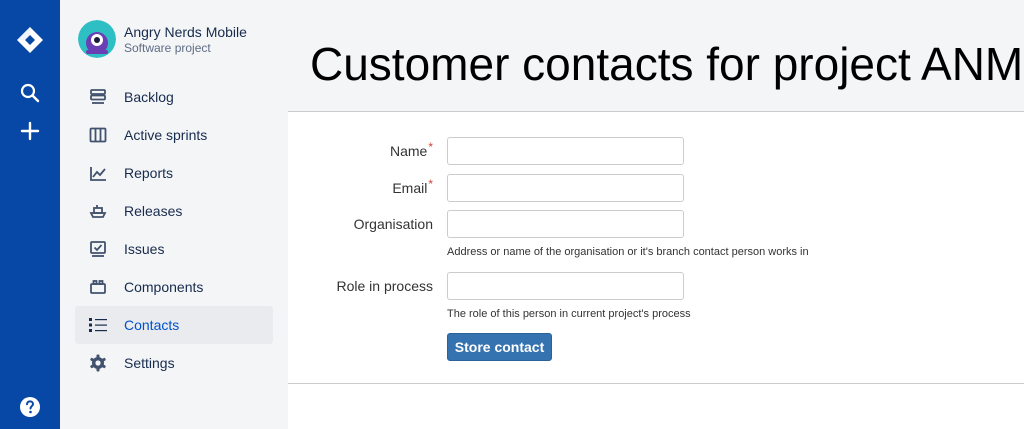  I want to click on role-input, so click(565, 286).